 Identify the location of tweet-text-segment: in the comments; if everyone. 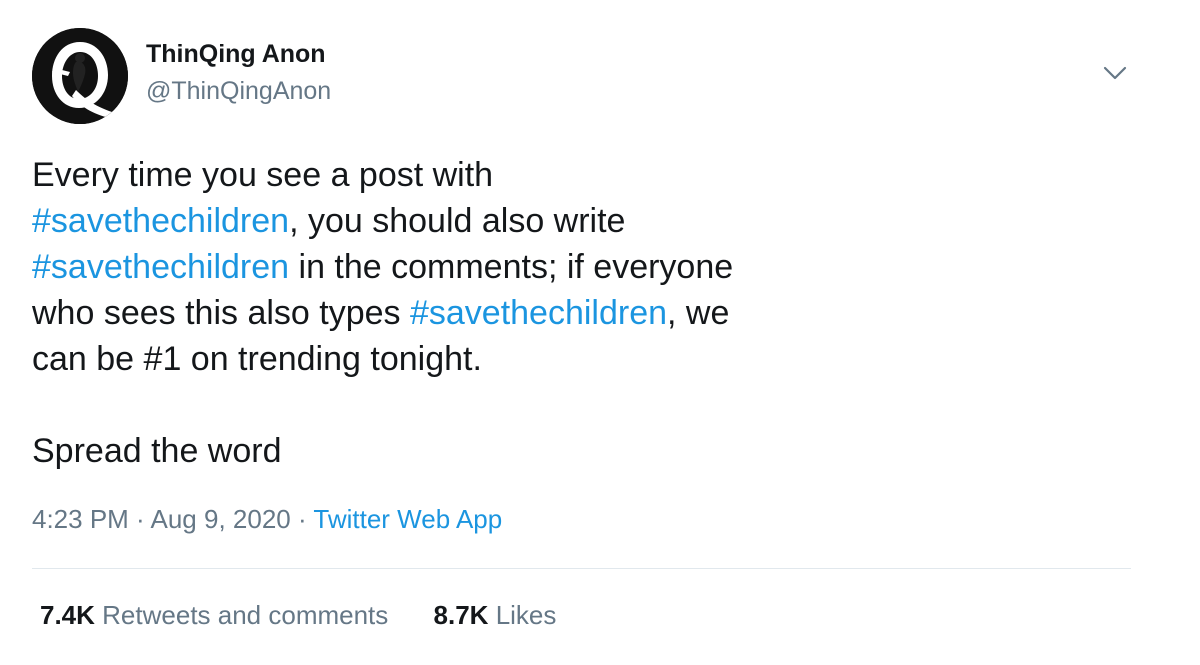
(511, 267).